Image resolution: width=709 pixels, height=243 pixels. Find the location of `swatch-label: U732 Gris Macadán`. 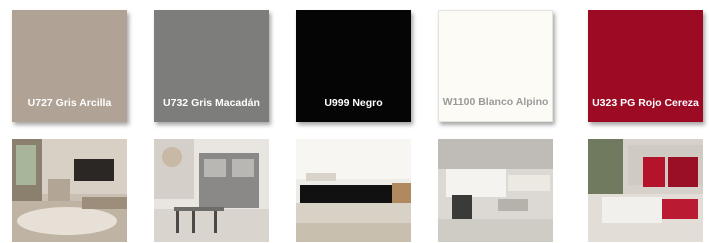

swatch-label: U732 Gris Macadán is located at coordinates (211, 103).